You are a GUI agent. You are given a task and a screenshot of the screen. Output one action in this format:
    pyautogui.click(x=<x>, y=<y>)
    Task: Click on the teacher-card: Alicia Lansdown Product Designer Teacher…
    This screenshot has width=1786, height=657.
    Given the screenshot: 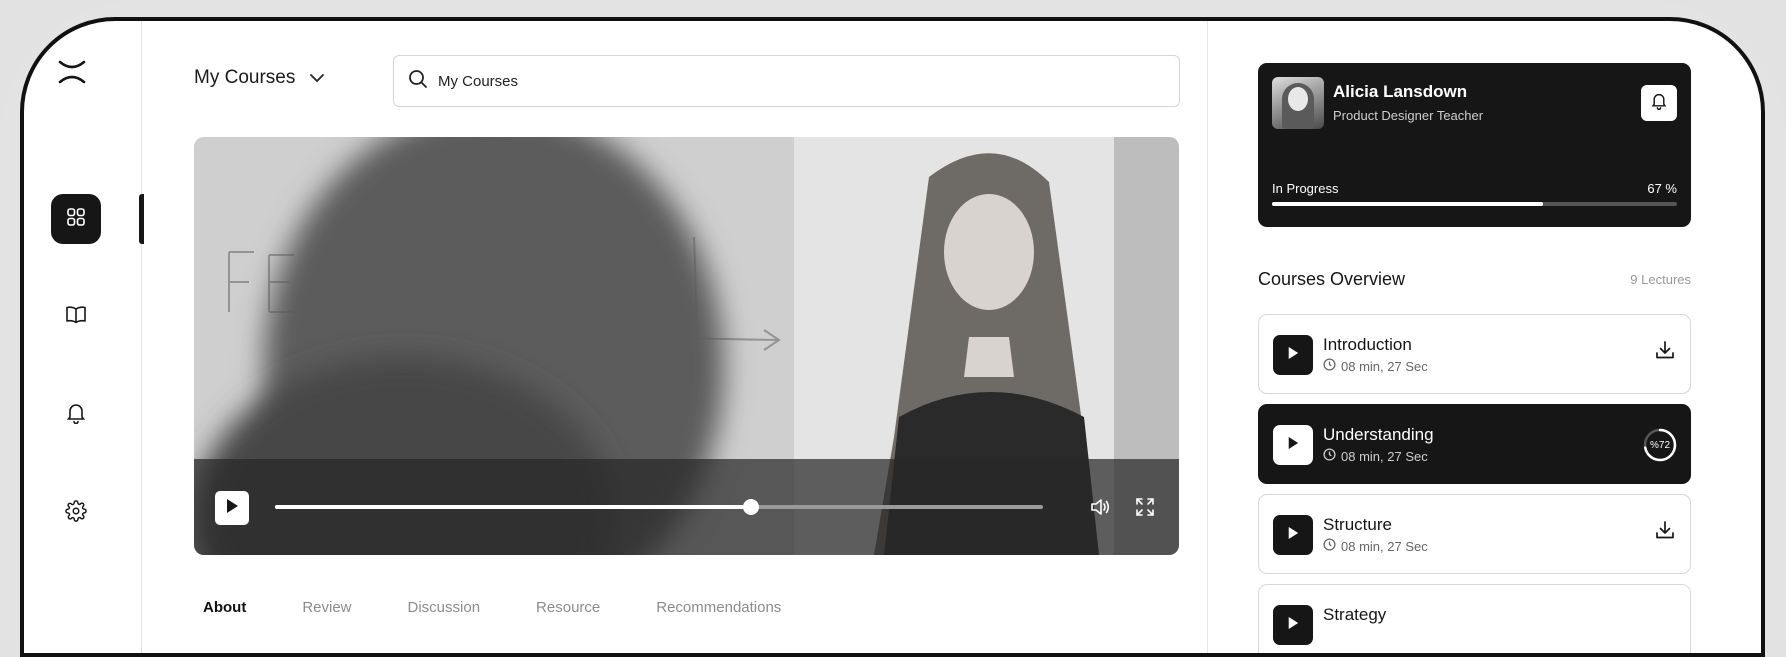 What is the action you would take?
    pyautogui.click(x=1474, y=145)
    